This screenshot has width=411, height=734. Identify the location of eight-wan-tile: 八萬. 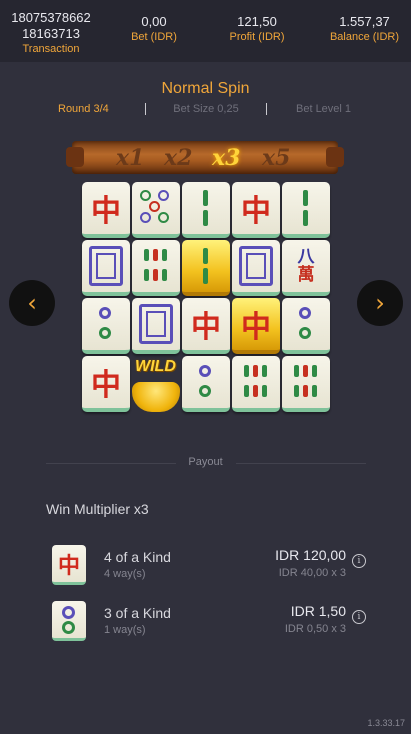
(306, 268).